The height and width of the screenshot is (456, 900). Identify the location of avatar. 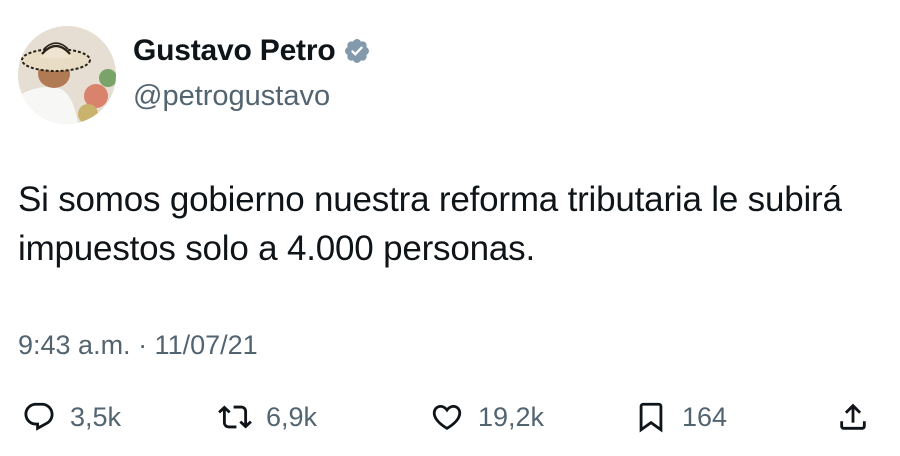
(67, 75).